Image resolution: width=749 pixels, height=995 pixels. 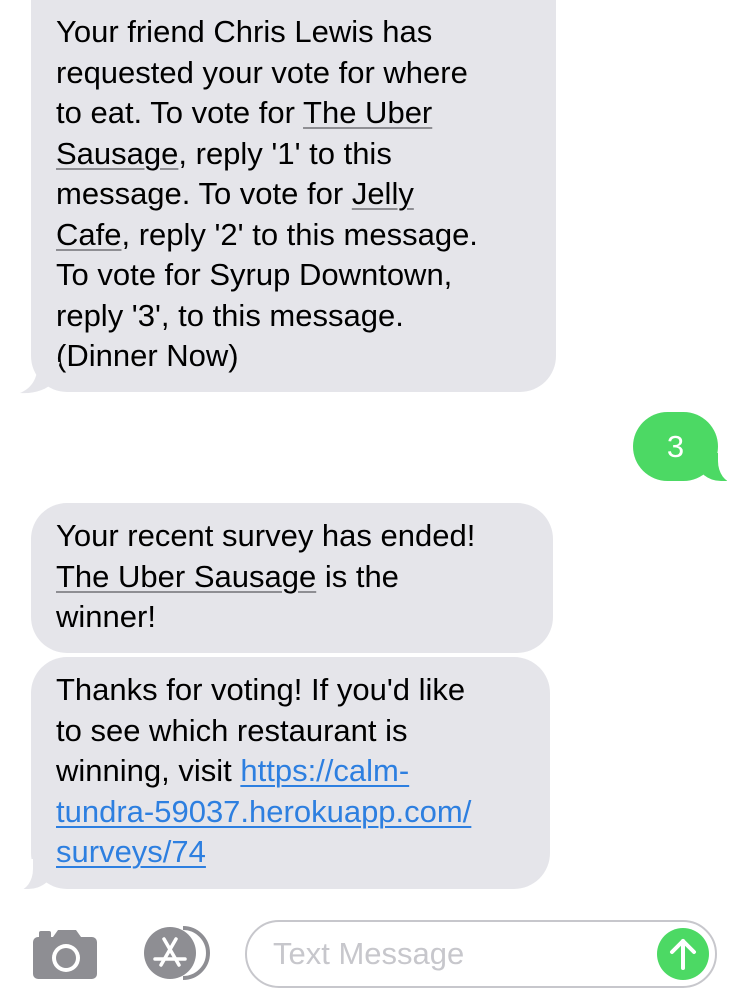 What do you see at coordinates (369, 953) in the screenshot?
I see `message-input-placeholder: Text Message` at bounding box center [369, 953].